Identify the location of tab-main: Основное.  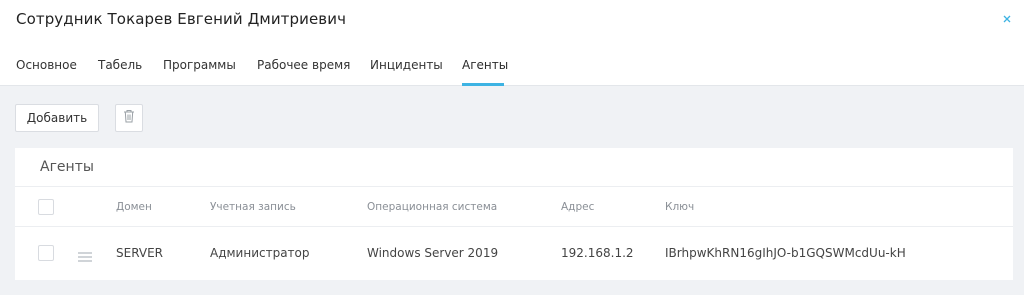
(46, 65).